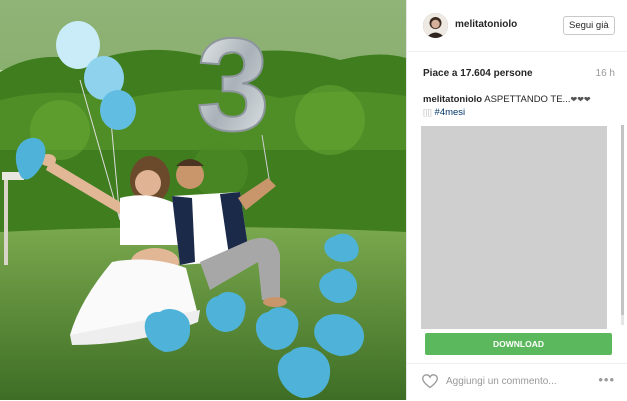 Image resolution: width=627 pixels, height=401 pixels. I want to click on caption-hearts: ❤❤❤, so click(580, 99).